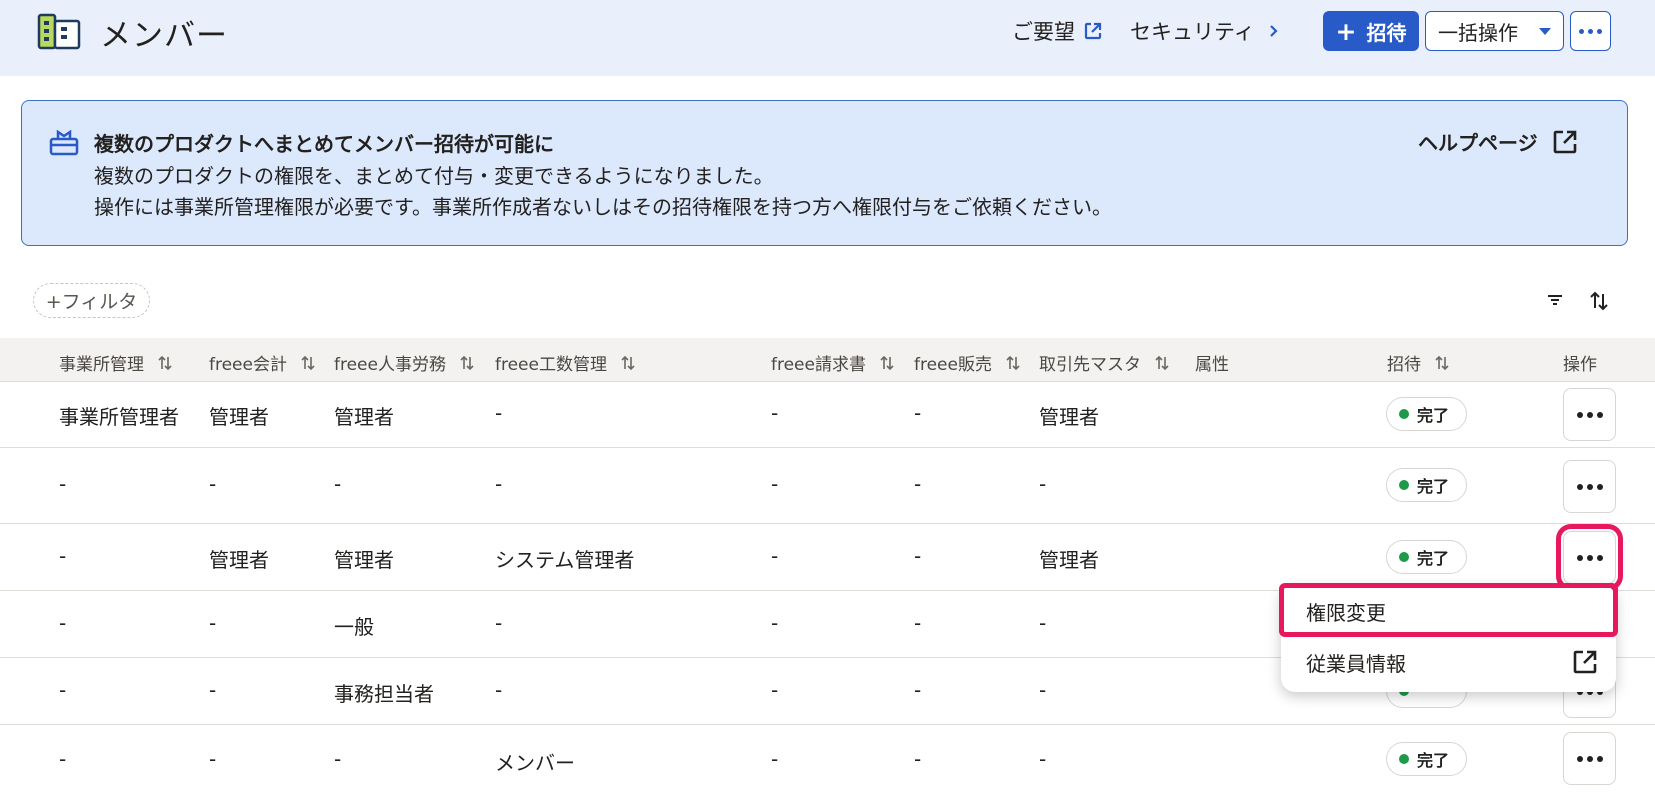 The width and height of the screenshot is (1655, 796). What do you see at coordinates (324, 144) in the screenshot?
I see `banner-title: 複数のプロダクトへまとめてメンバー招待が可能に` at bounding box center [324, 144].